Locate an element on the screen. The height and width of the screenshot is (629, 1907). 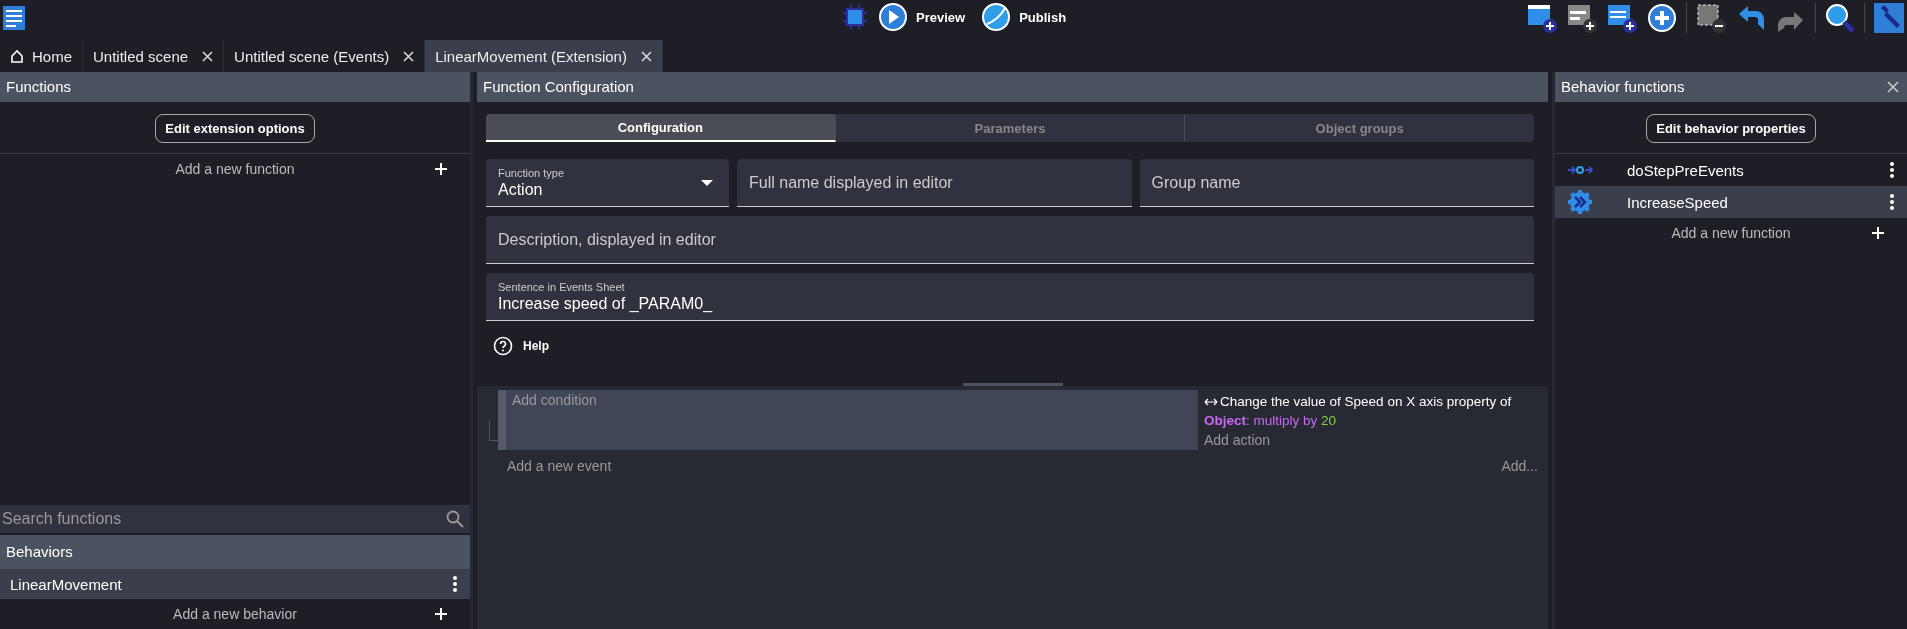
search-input: Search functions is located at coordinates (224, 519).